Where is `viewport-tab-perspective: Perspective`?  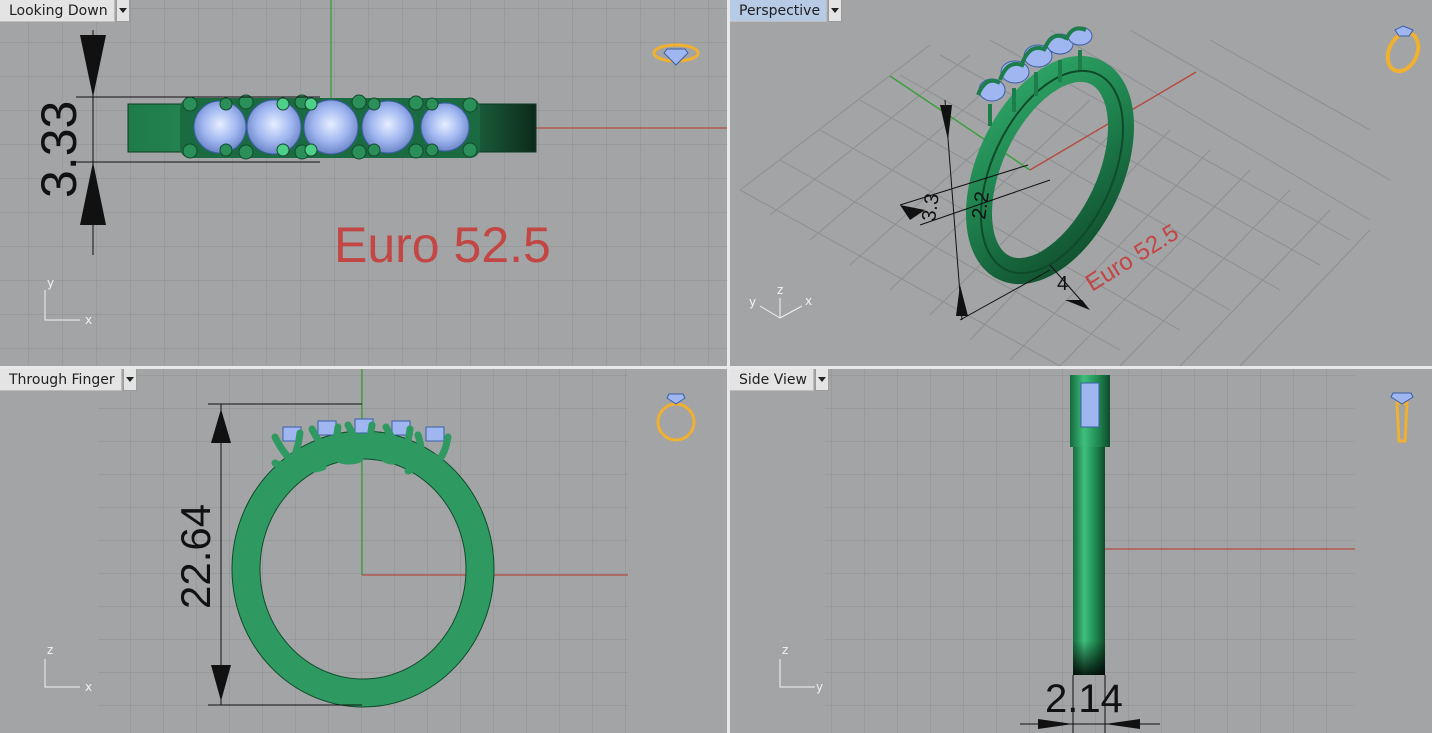
viewport-tab-perspective: Perspective is located at coordinates (786, 11).